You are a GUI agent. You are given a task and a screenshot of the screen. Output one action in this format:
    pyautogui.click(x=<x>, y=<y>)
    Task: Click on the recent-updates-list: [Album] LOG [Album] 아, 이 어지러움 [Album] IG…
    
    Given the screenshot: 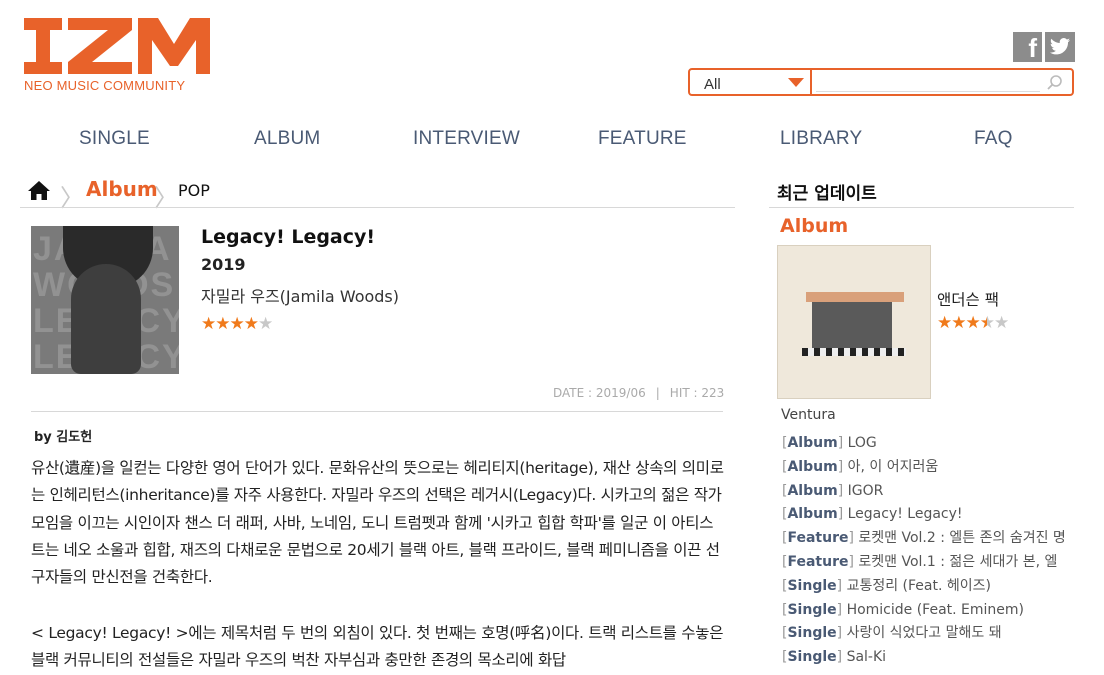 What is the action you would take?
    pyautogui.click(x=932, y=551)
    